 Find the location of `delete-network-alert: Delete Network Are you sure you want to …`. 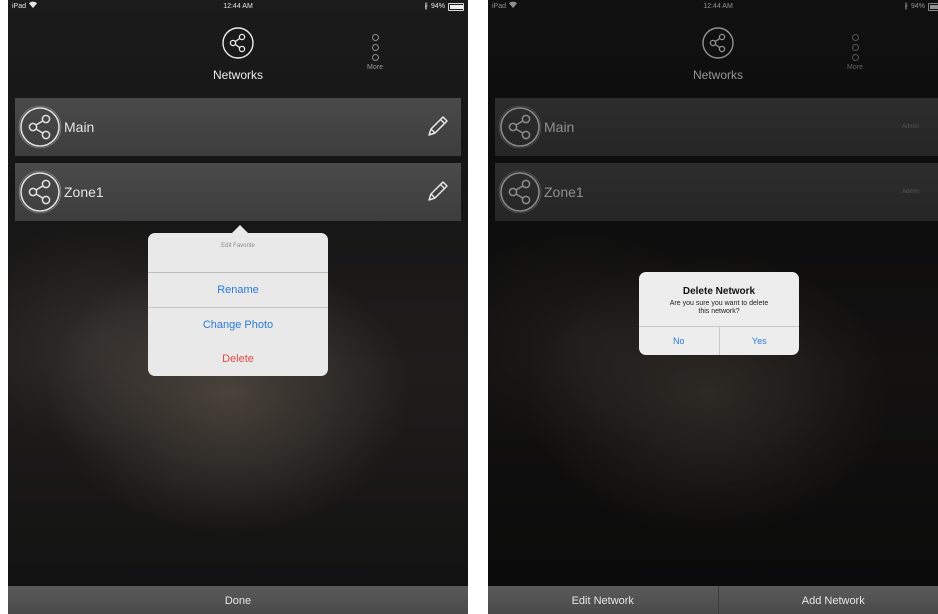

delete-network-alert: Delete Network Are you sure you want to … is located at coordinates (719, 313).